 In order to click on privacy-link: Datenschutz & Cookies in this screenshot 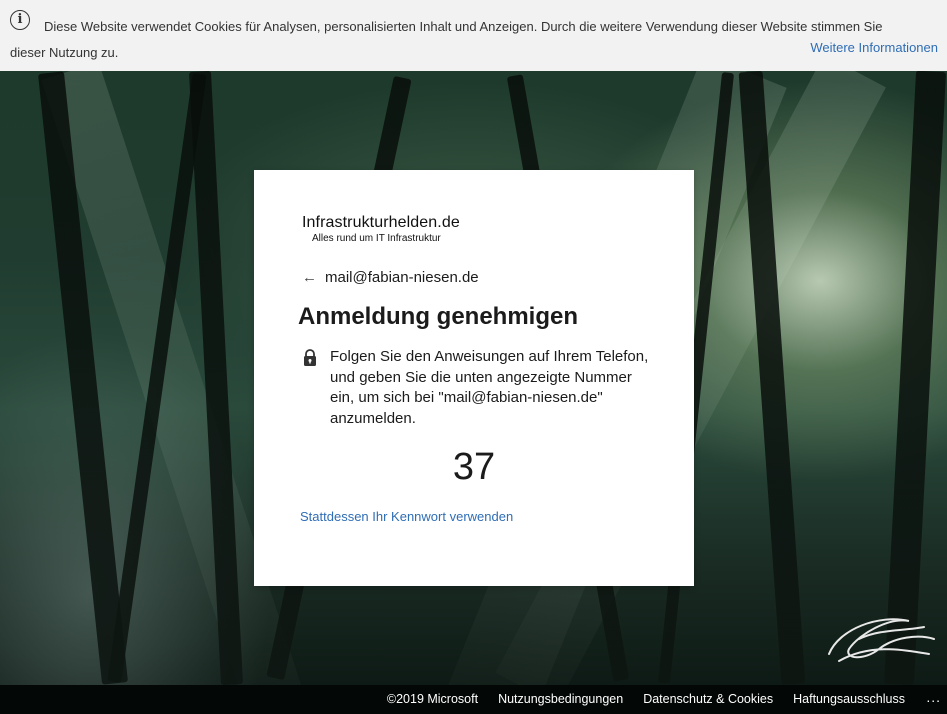, I will do `click(708, 699)`.